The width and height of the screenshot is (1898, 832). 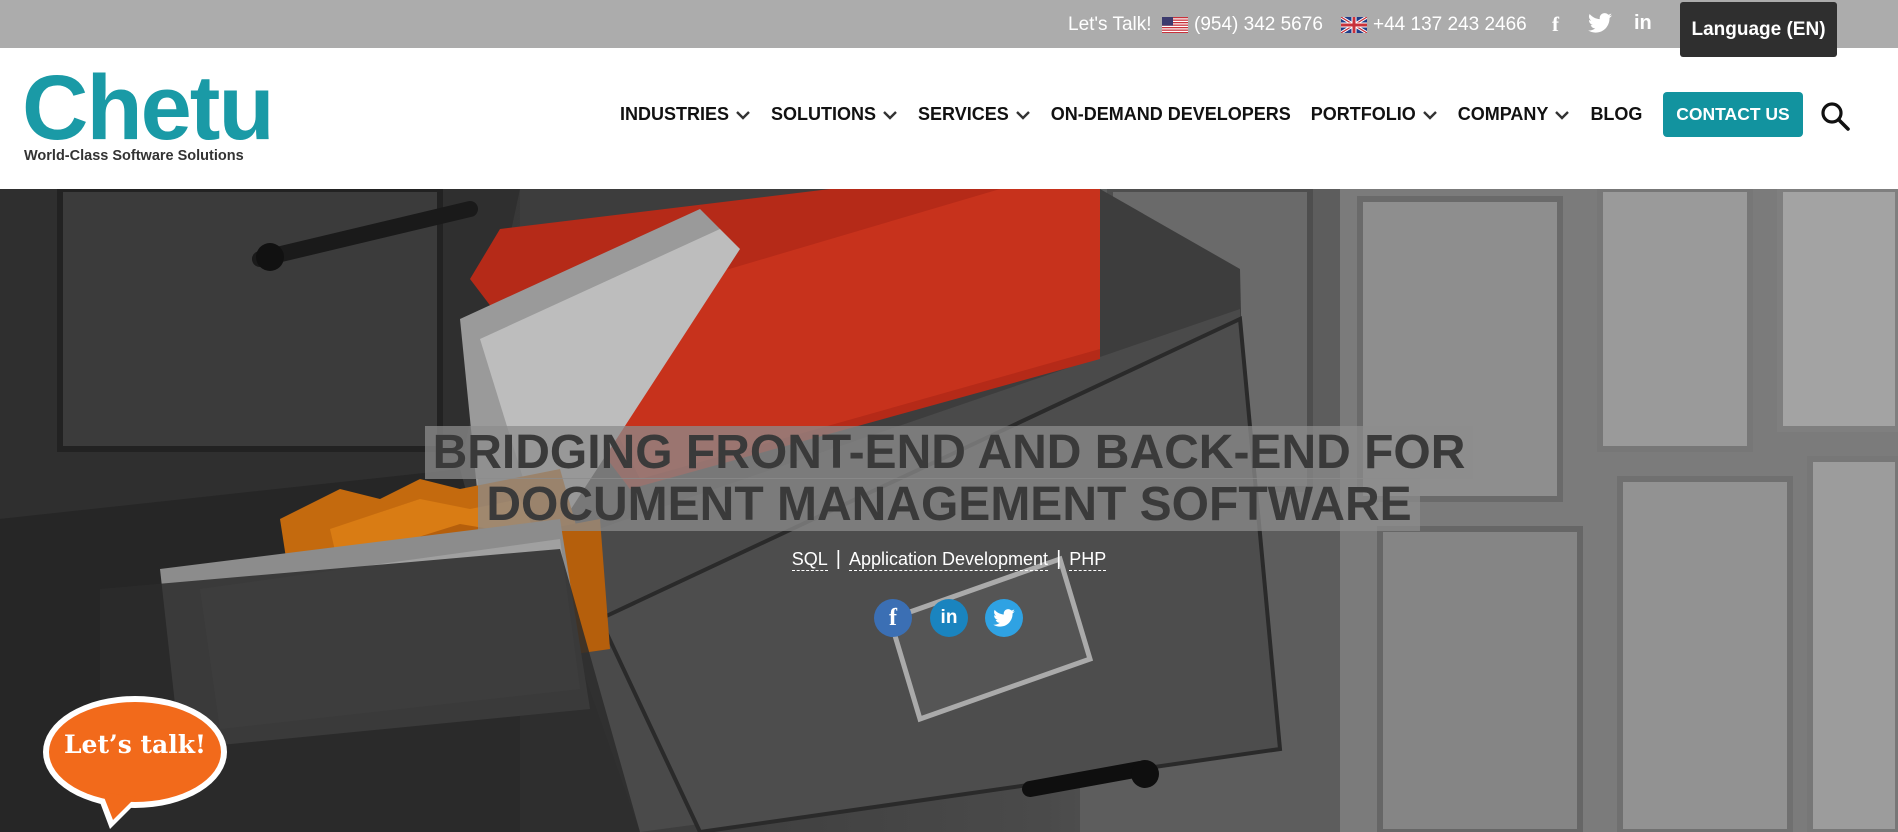 I want to click on nav-label: BLOG, so click(x=1616, y=114).